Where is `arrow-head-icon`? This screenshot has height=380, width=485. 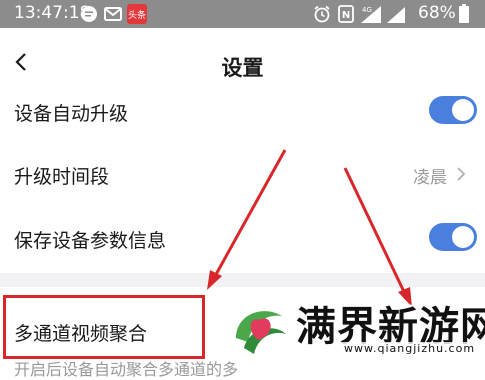 arrow-head-icon is located at coordinates (214, 280).